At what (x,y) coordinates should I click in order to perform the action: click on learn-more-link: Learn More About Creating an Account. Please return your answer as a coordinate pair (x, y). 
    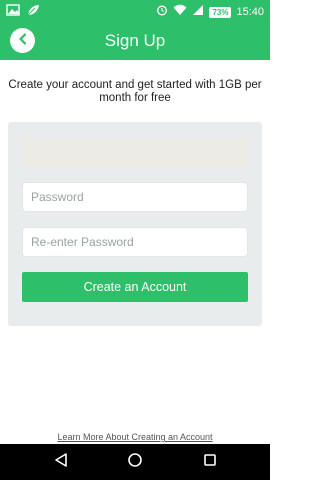
    Looking at the image, I should click on (135, 437).